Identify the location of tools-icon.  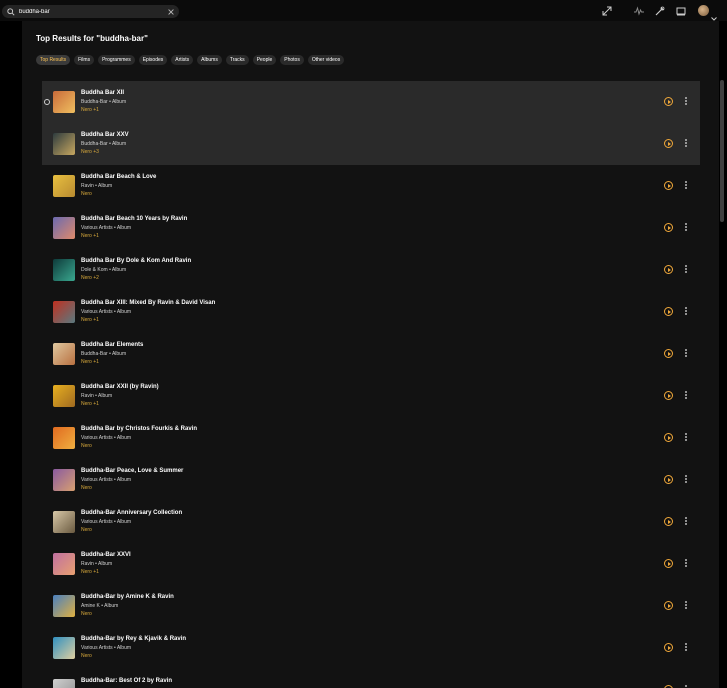
(660, 11).